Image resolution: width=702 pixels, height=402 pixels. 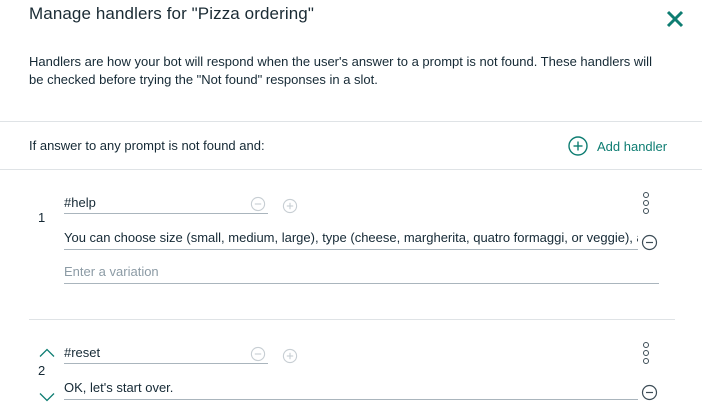 I want to click on handler-number: 2, so click(x=42, y=370).